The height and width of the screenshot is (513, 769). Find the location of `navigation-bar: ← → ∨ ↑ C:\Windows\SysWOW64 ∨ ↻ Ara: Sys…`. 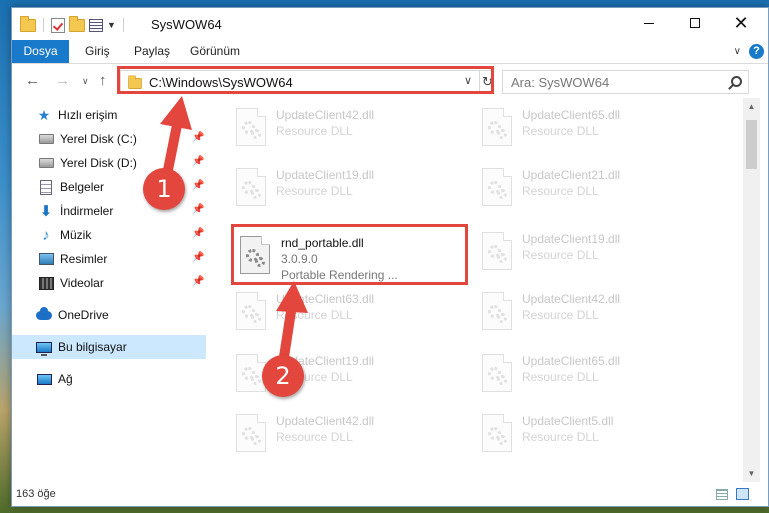

navigation-bar: ← → ∨ ↑ C:\Windows\SysWOW64 ∨ ↻ Ara: Sys… is located at coordinates (390, 81).